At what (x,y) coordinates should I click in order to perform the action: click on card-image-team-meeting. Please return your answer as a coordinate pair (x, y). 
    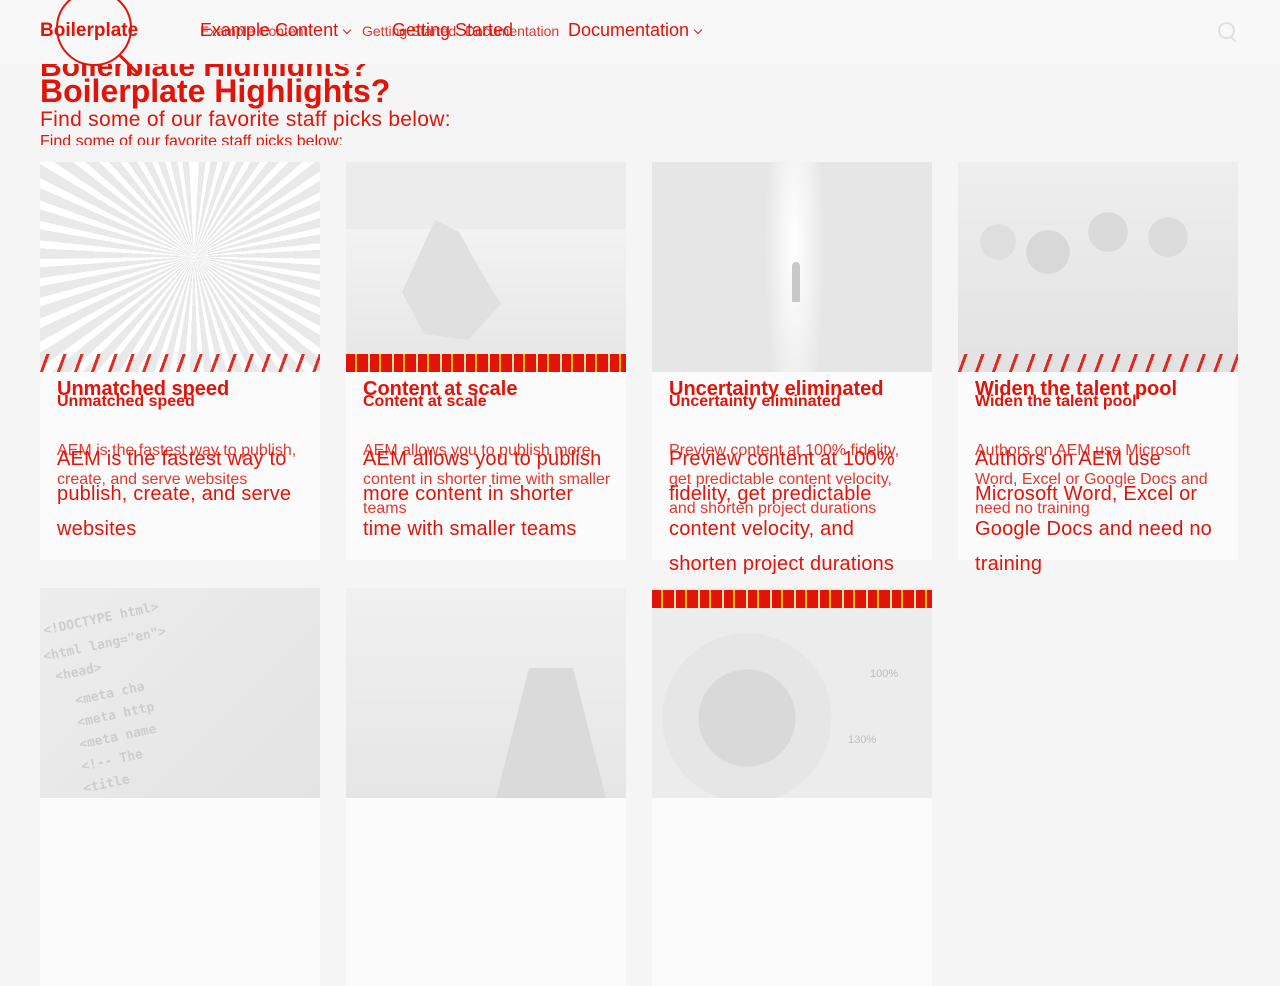
    Looking at the image, I should click on (1098, 267).